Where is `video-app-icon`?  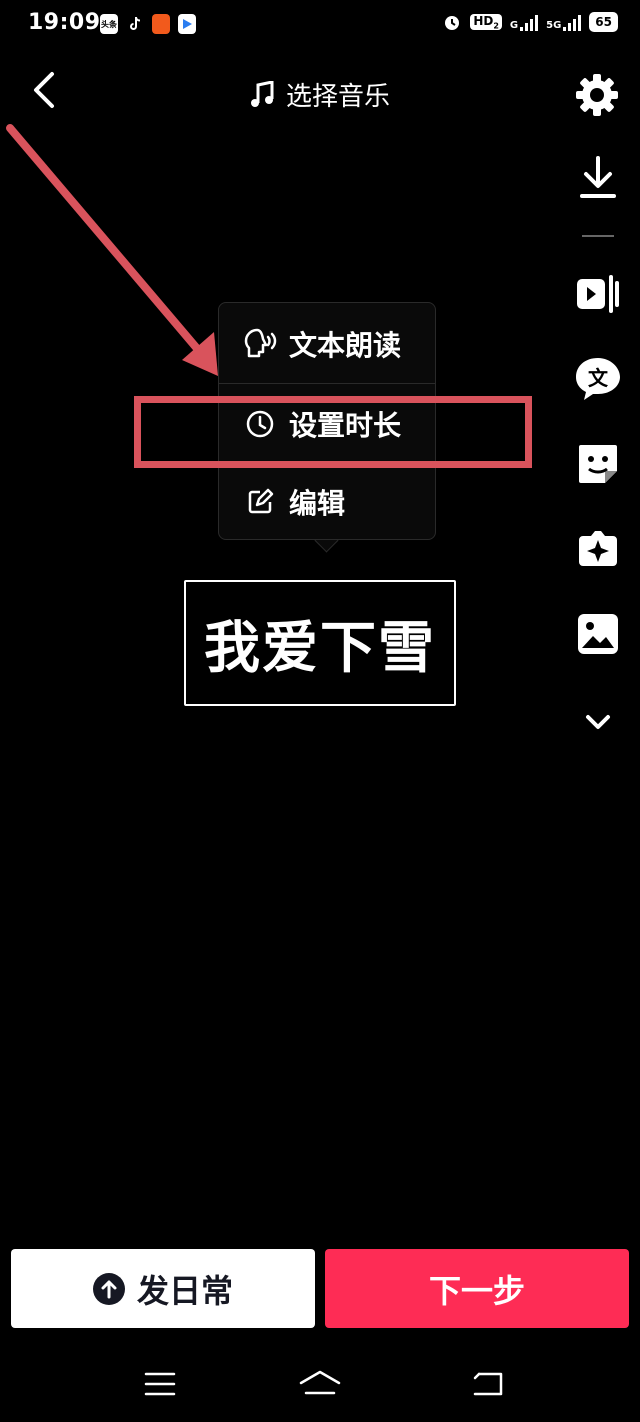
video-app-icon is located at coordinates (187, 24).